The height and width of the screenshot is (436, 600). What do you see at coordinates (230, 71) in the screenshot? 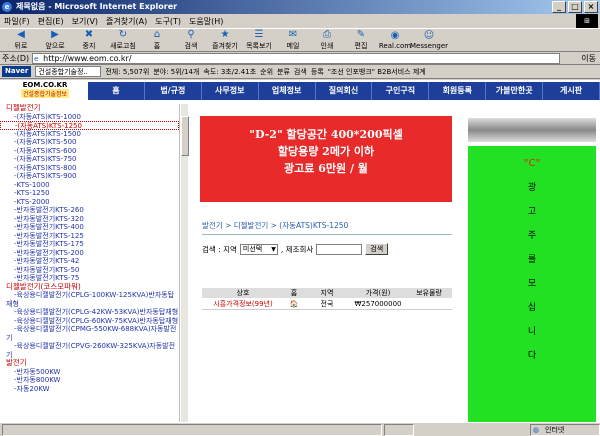
I see `speed-readout: 속도: 3초/2.41초` at bounding box center [230, 71].